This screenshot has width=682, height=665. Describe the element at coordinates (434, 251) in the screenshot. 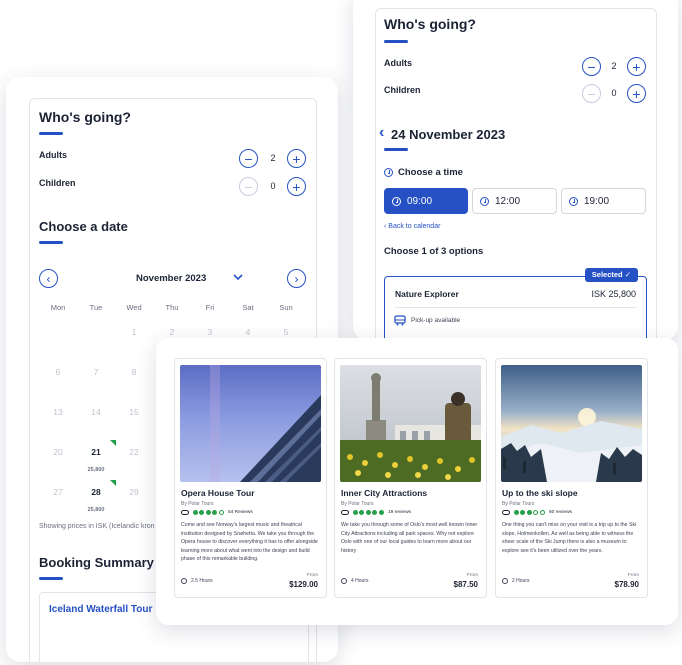

I see `options-title: Choose 1 of 3 options` at that location.